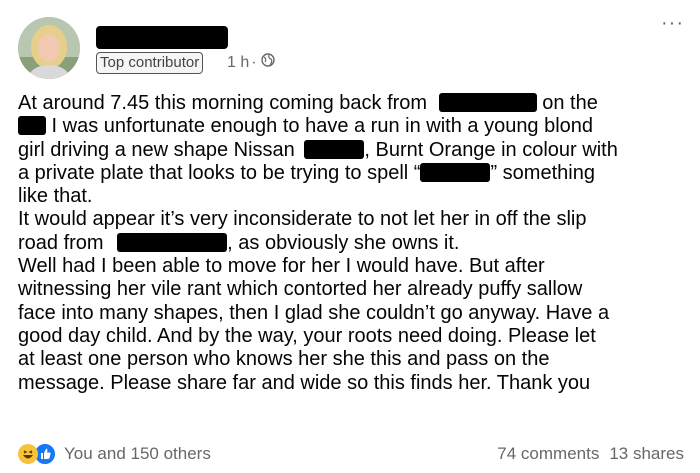  What do you see at coordinates (239, 242) in the screenshot?
I see `post-line: road from , as obviously she owns it.` at bounding box center [239, 242].